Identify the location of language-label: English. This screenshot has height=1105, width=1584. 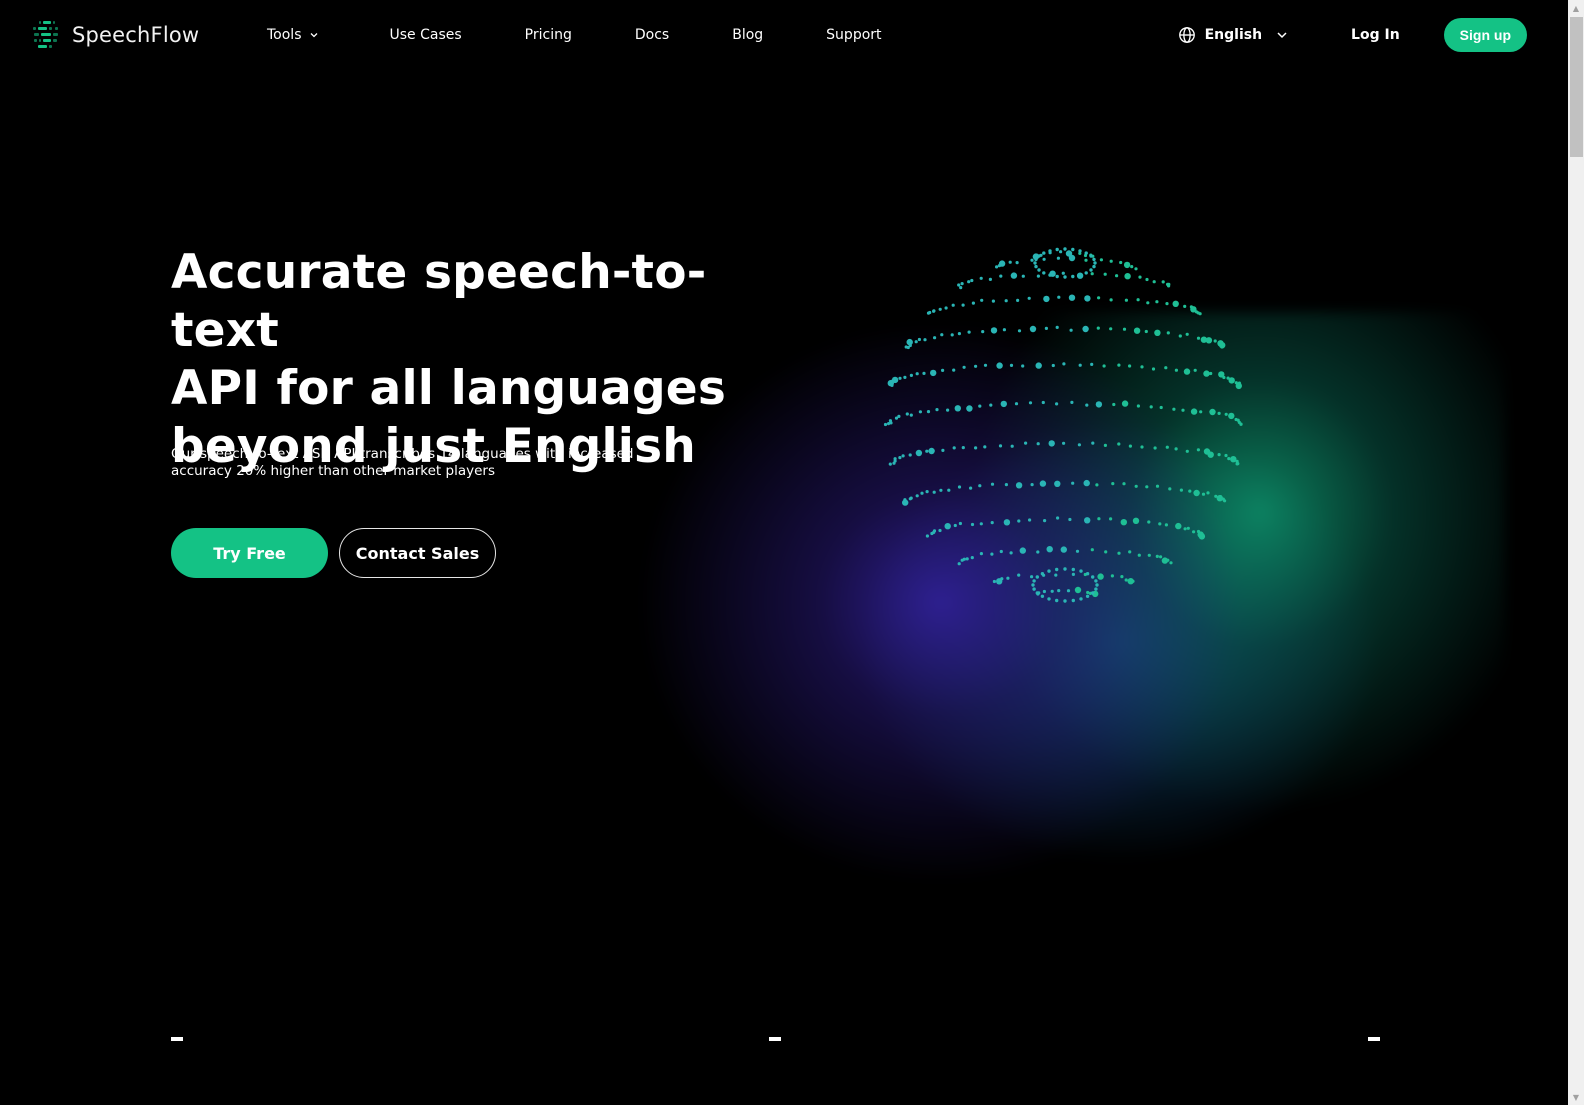
(1233, 35).